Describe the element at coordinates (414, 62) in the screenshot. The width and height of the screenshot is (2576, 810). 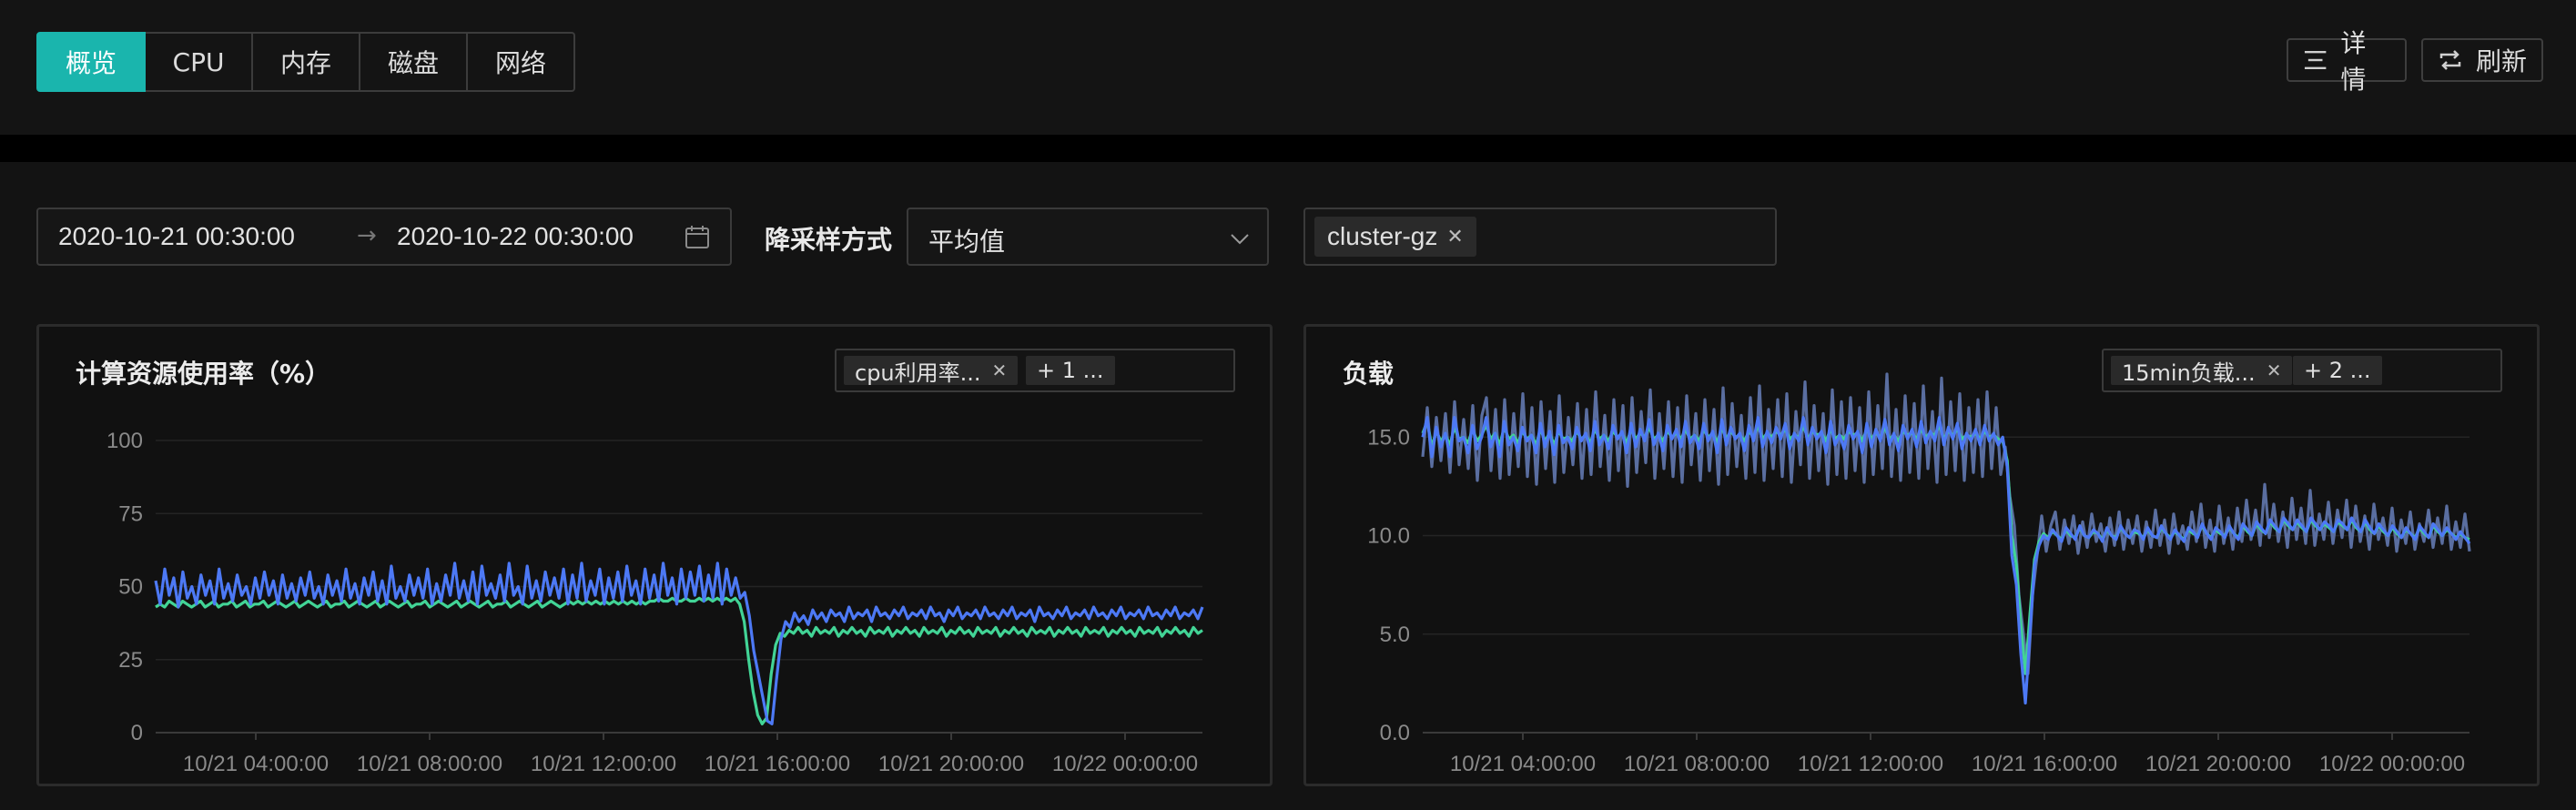
I see `tab-disk: 磁盘` at that location.